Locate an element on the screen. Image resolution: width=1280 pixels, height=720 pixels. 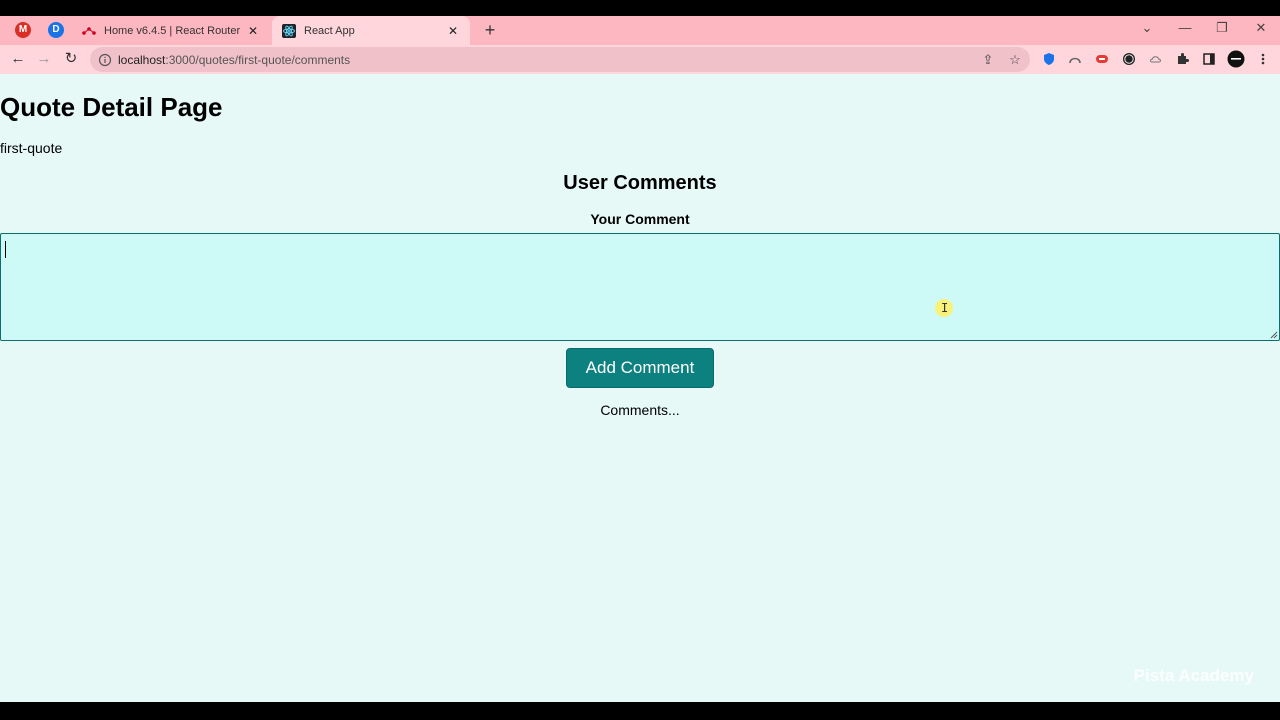
wordpress-extension-icon is located at coordinates (1129, 59).